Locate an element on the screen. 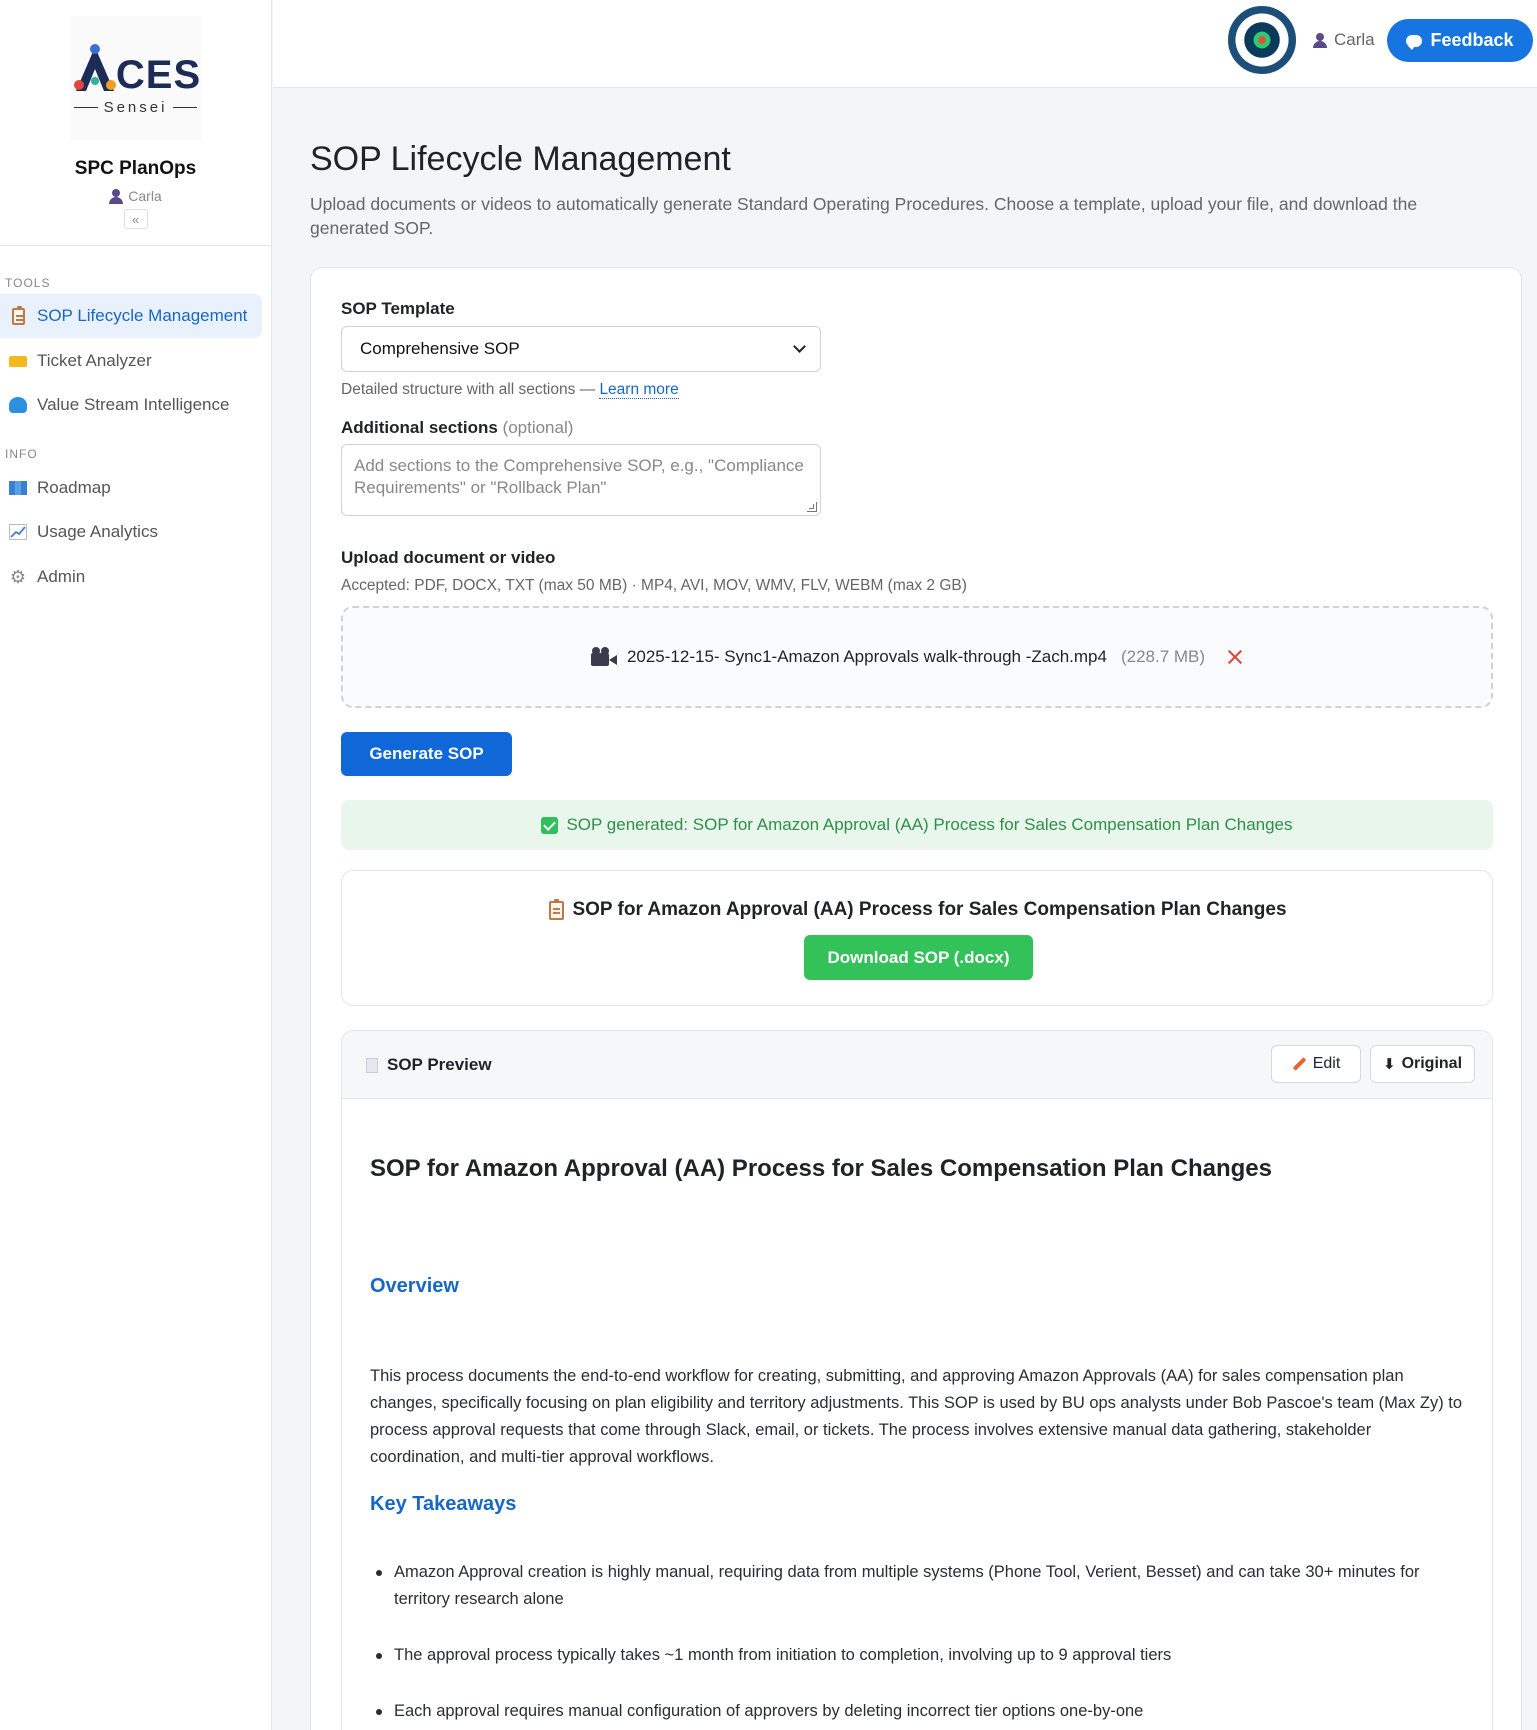 The height and width of the screenshot is (1730, 1537). edit-button: Edit is located at coordinates (1316, 1064).